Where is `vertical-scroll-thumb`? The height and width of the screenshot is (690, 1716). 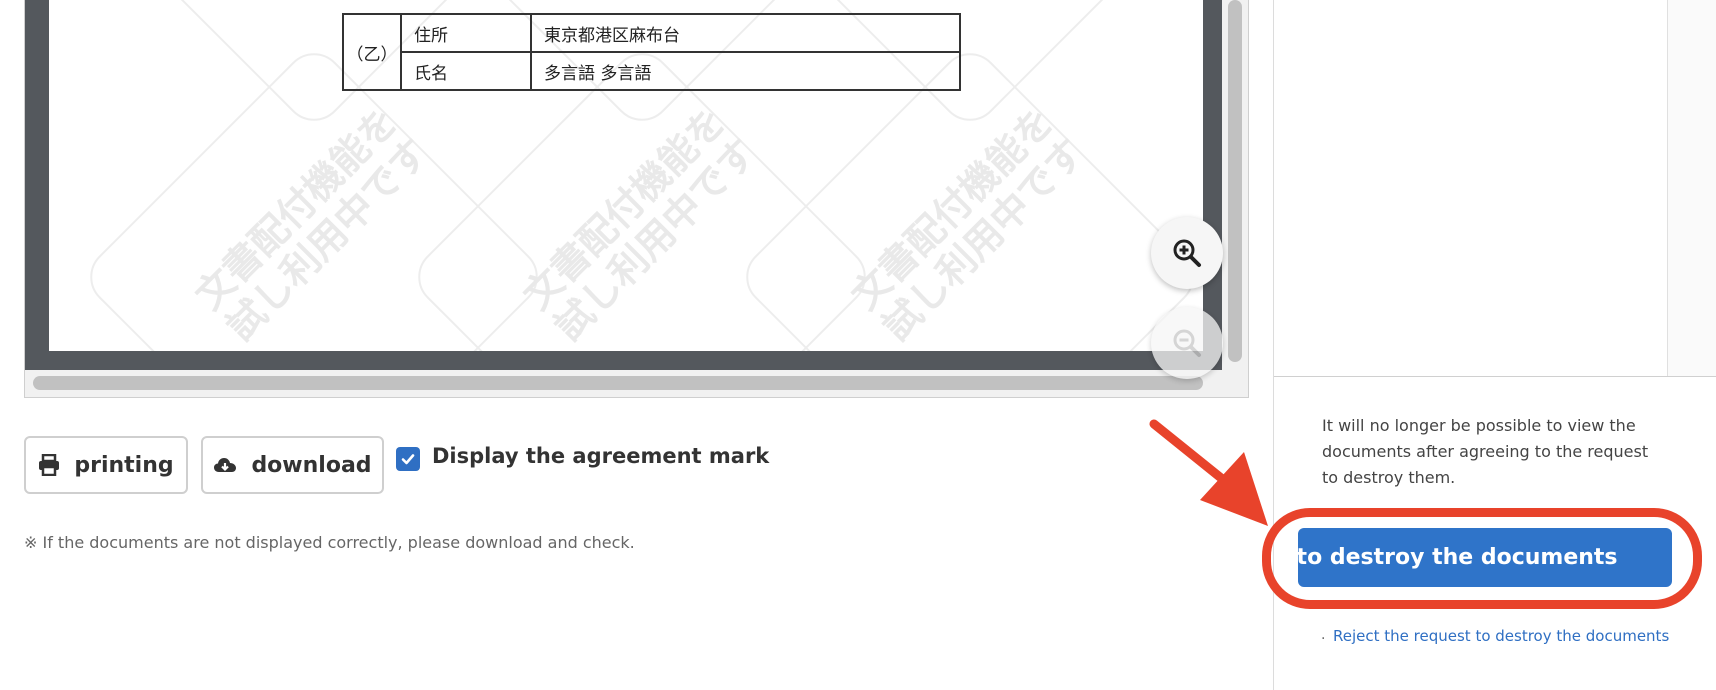 vertical-scroll-thumb is located at coordinates (1235, 181).